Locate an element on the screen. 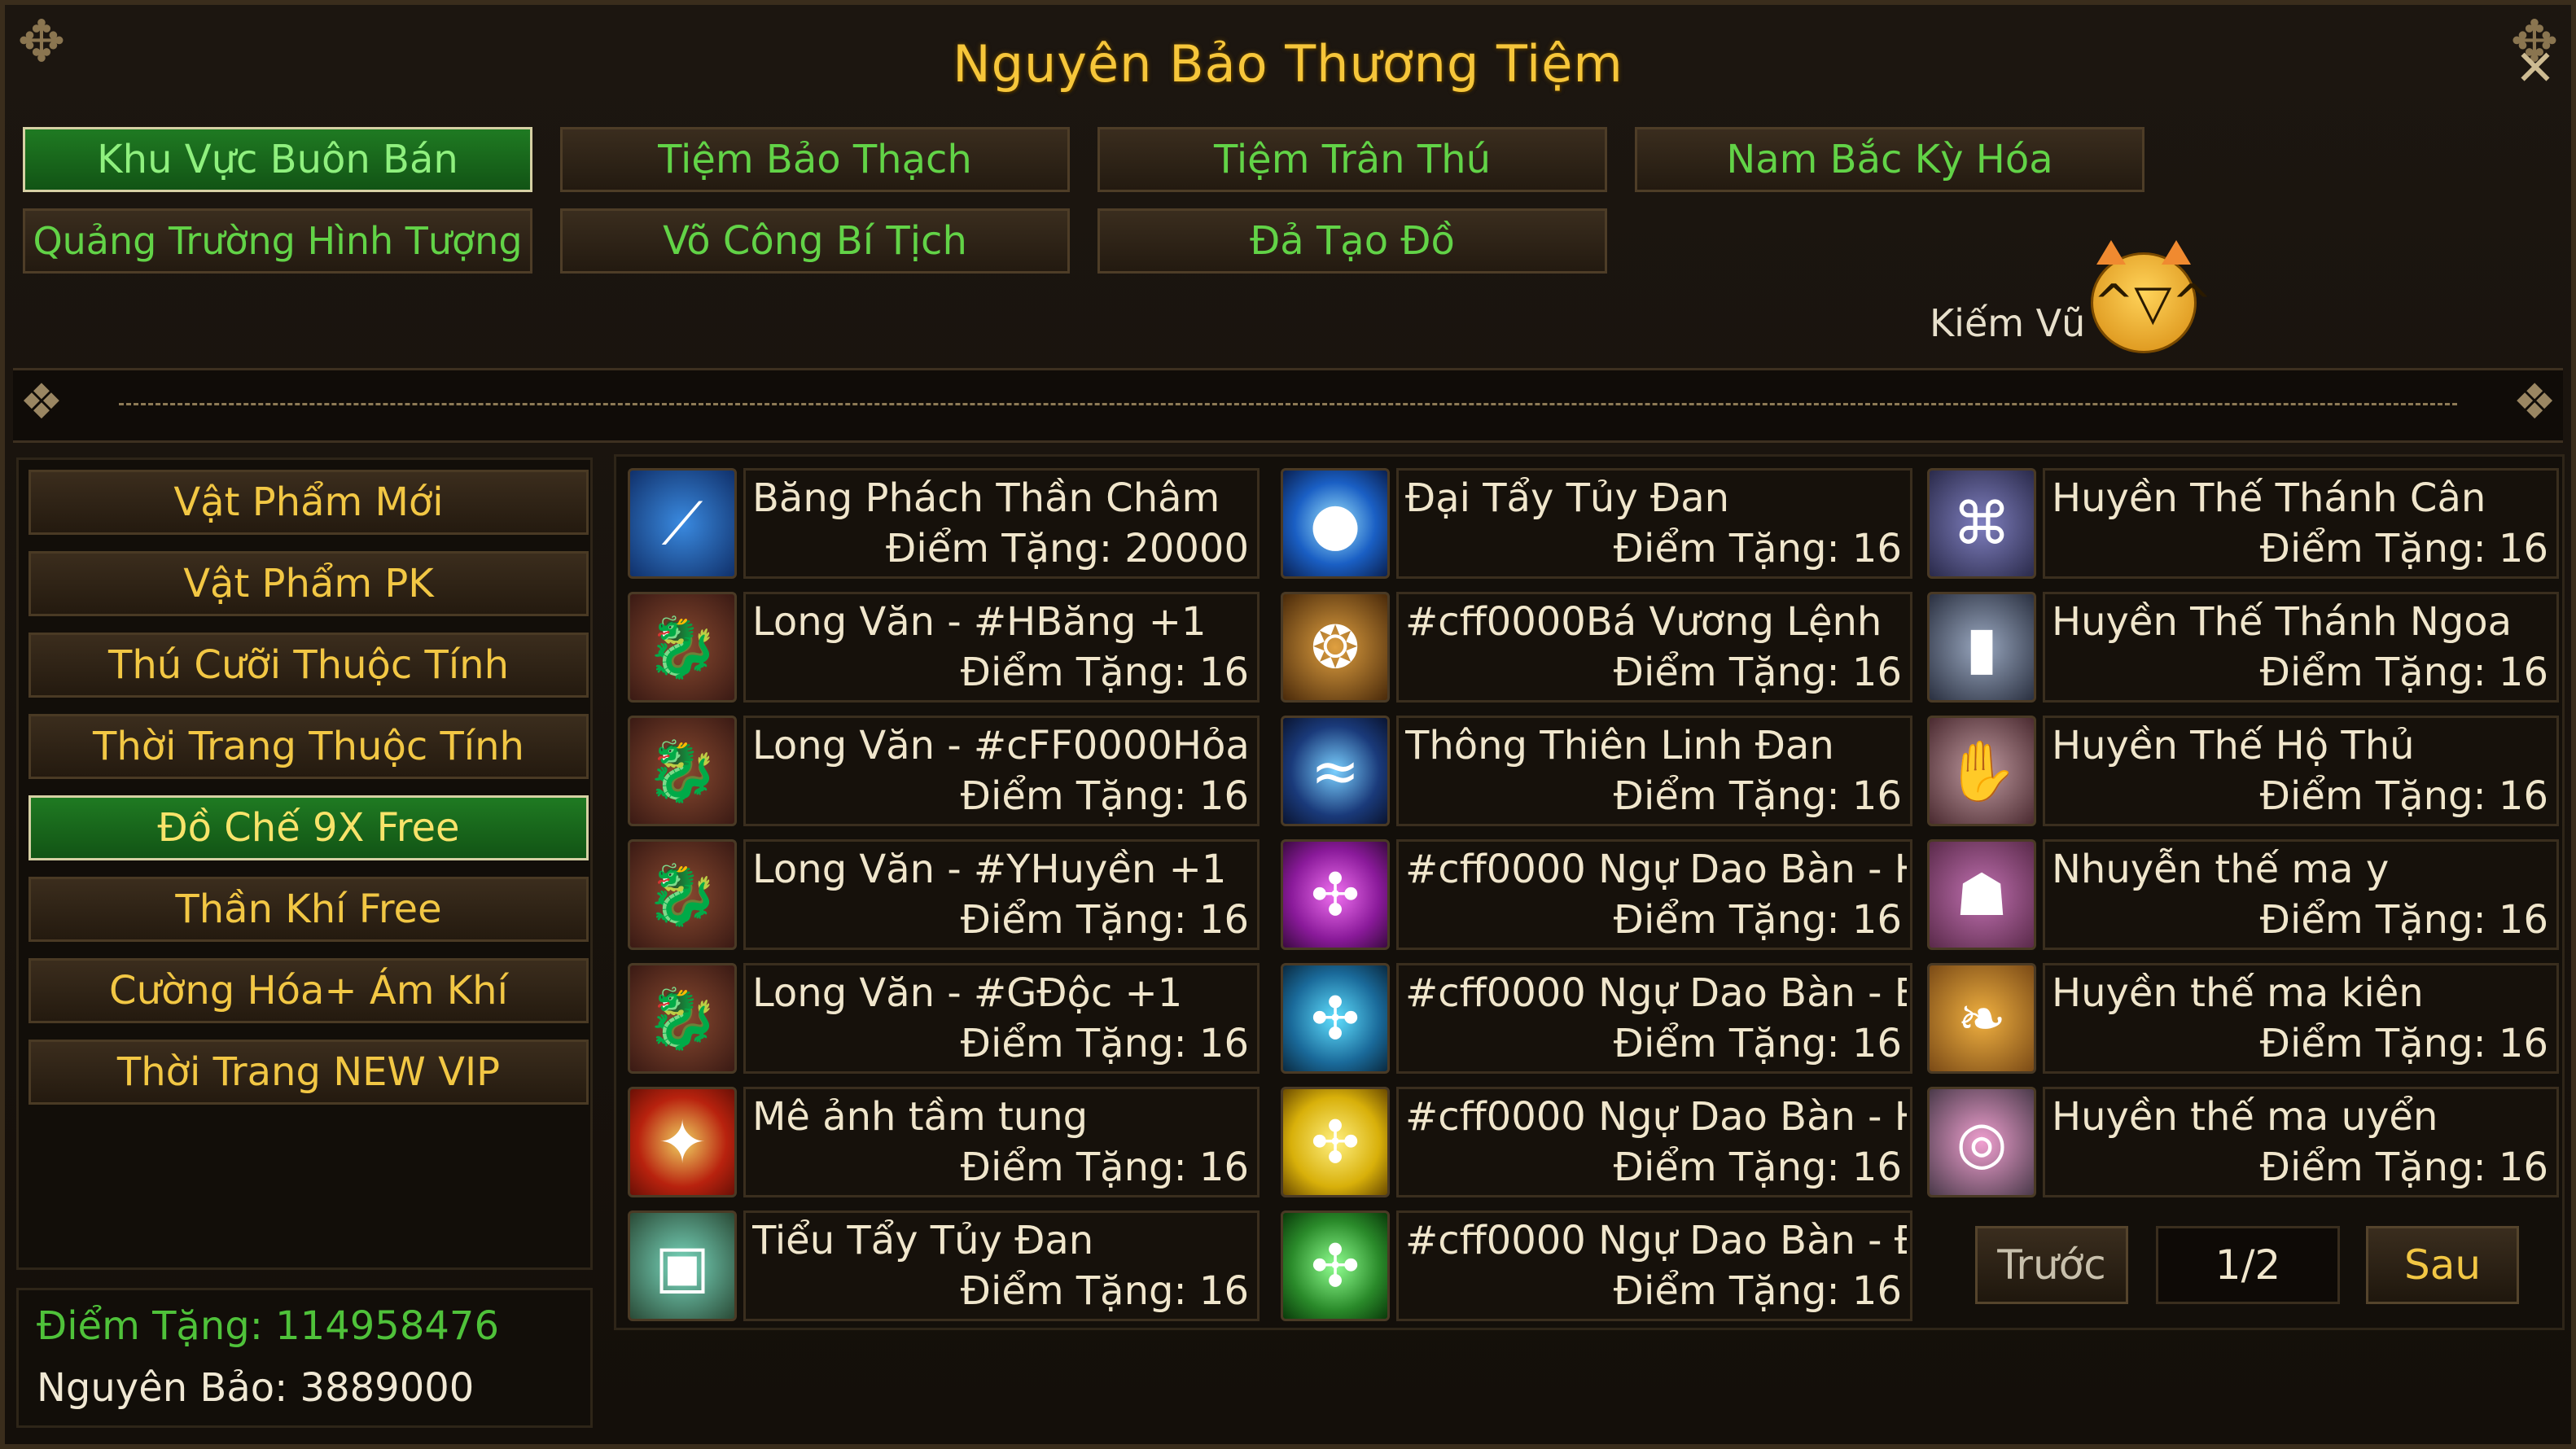 The image size is (2576, 1449). close-icon: ✕ is located at coordinates (2535, 68).